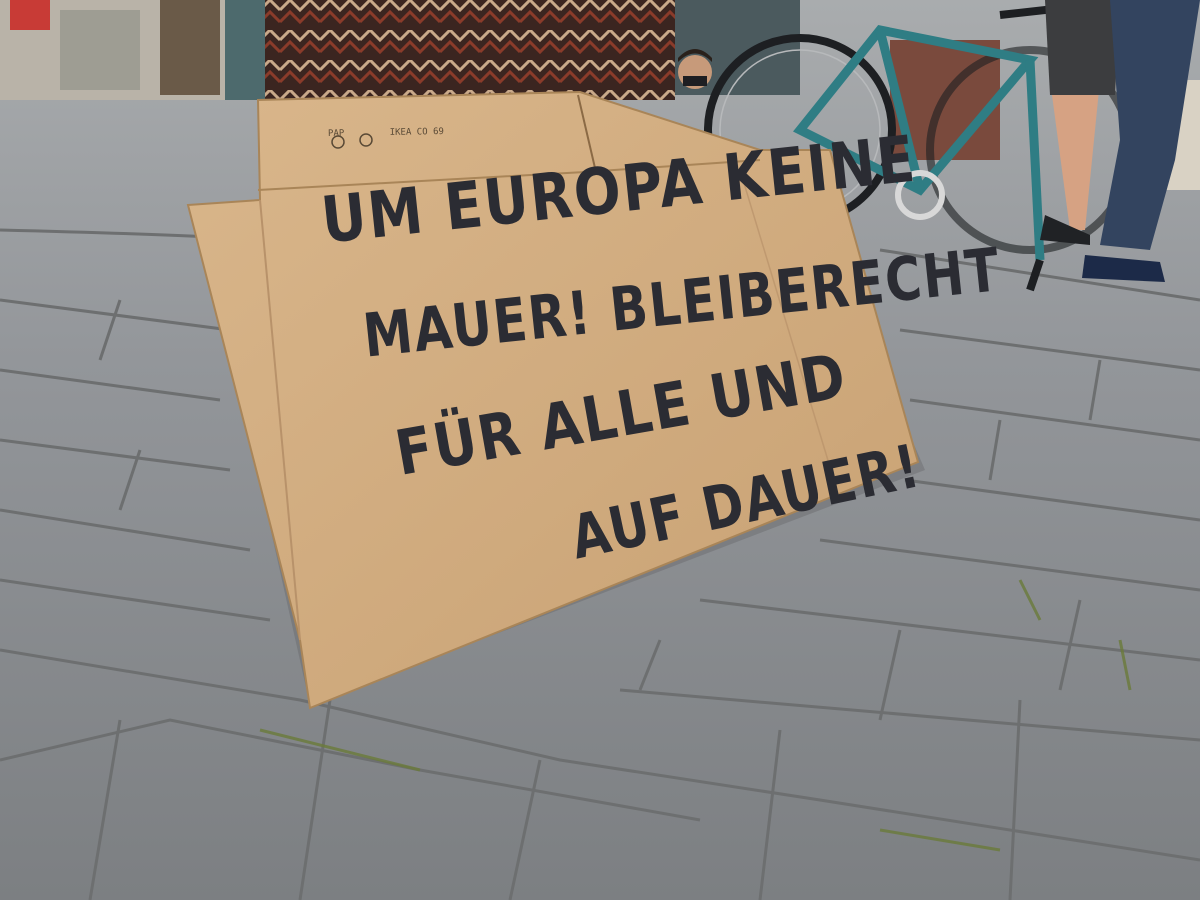 This screenshot has width=1200, height=900. Describe the element at coordinates (416, 132) in the screenshot. I see `box-code: IKEA CO 69` at that location.